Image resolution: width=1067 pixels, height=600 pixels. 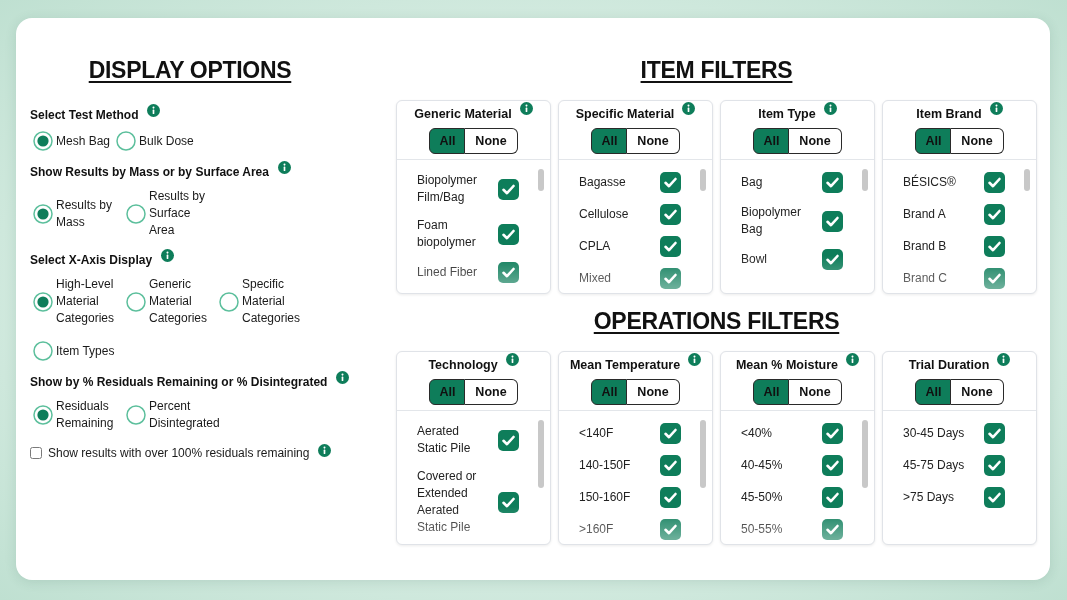 What do you see at coordinates (463, 114) in the screenshot?
I see `card-title: Generic Material` at bounding box center [463, 114].